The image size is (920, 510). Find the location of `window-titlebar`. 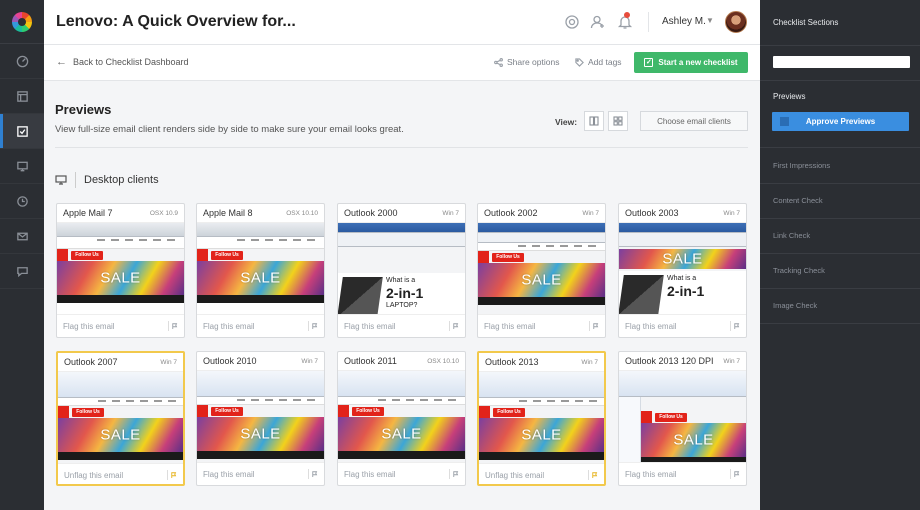

window-titlebar is located at coordinates (260, 230).